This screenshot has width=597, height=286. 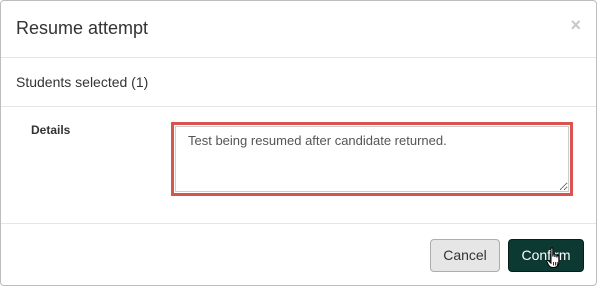 What do you see at coordinates (82, 82) in the screenshot?
I see `students-selected-label: Students selected (1)` at bounding box center [82, 82].